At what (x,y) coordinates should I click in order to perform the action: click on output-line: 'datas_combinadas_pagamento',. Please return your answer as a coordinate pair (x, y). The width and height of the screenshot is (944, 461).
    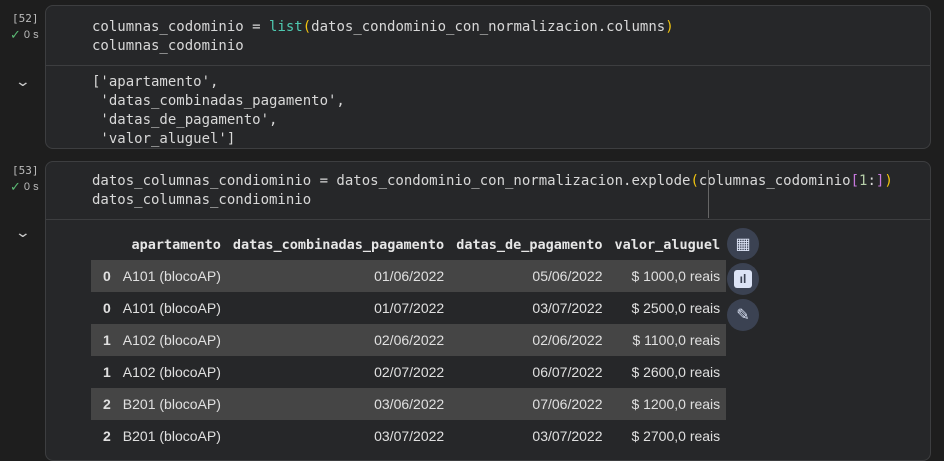
    Looking at the image, I should click on (218, 101).